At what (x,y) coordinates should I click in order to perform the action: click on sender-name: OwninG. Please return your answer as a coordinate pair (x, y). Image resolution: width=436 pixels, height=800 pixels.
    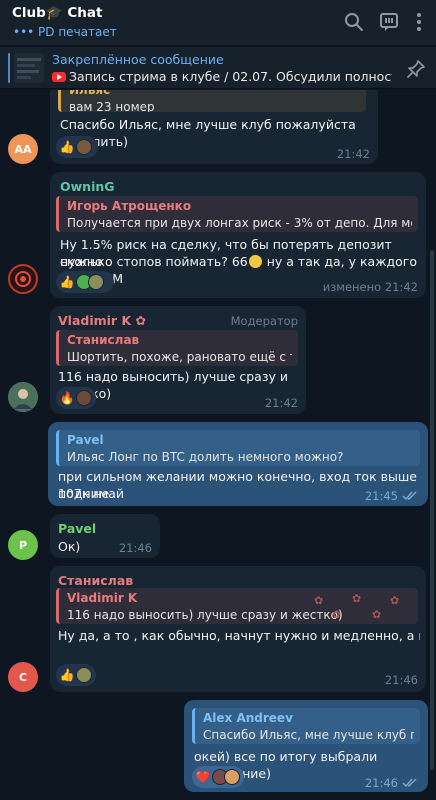
    Looking at the image, I should click on (87, 186).